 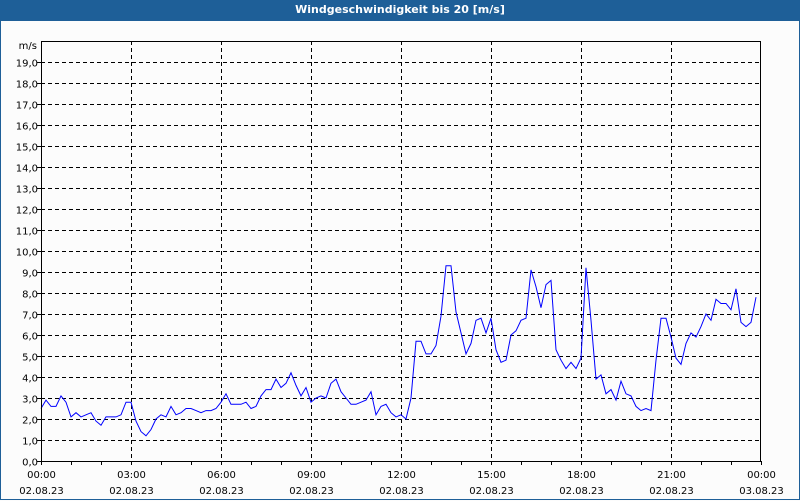 I want to click on x-tick-time-label: 21:00, so click(x=671, y=475).